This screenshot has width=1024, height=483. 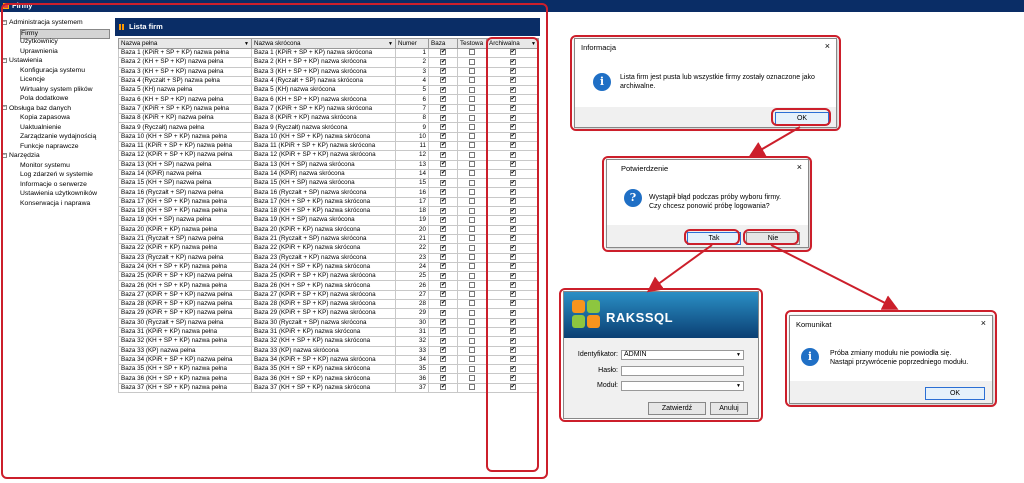 What do you see at coordinates (771, 237) in the screenshot?
I see `annotation-no-button` at bounding box center [771, 237].